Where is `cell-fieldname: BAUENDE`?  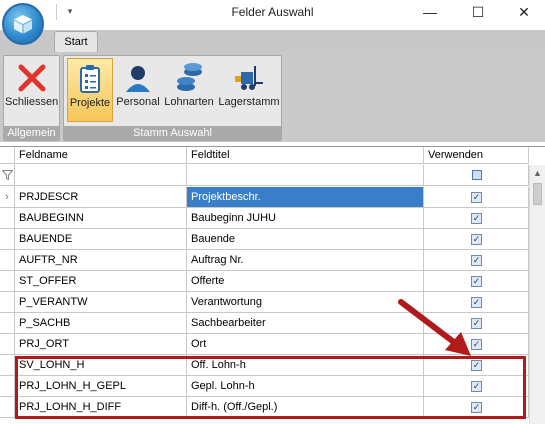 cell-fieldname: BAUENDE is located at coordinates (101, 239).